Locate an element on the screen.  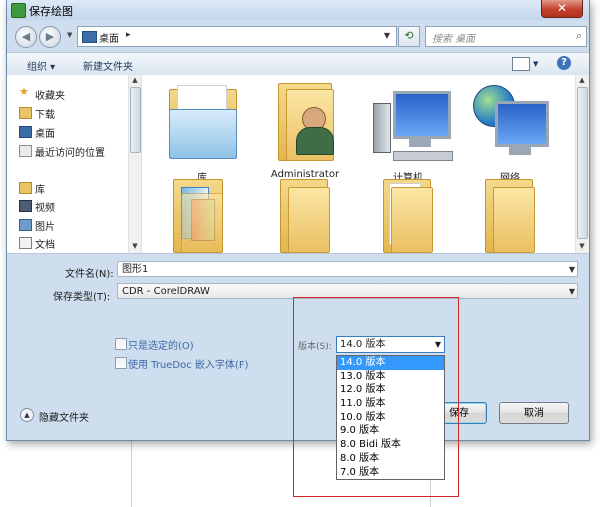
view-dropdown-icon: ▼ is located at coordinates (535, 64).